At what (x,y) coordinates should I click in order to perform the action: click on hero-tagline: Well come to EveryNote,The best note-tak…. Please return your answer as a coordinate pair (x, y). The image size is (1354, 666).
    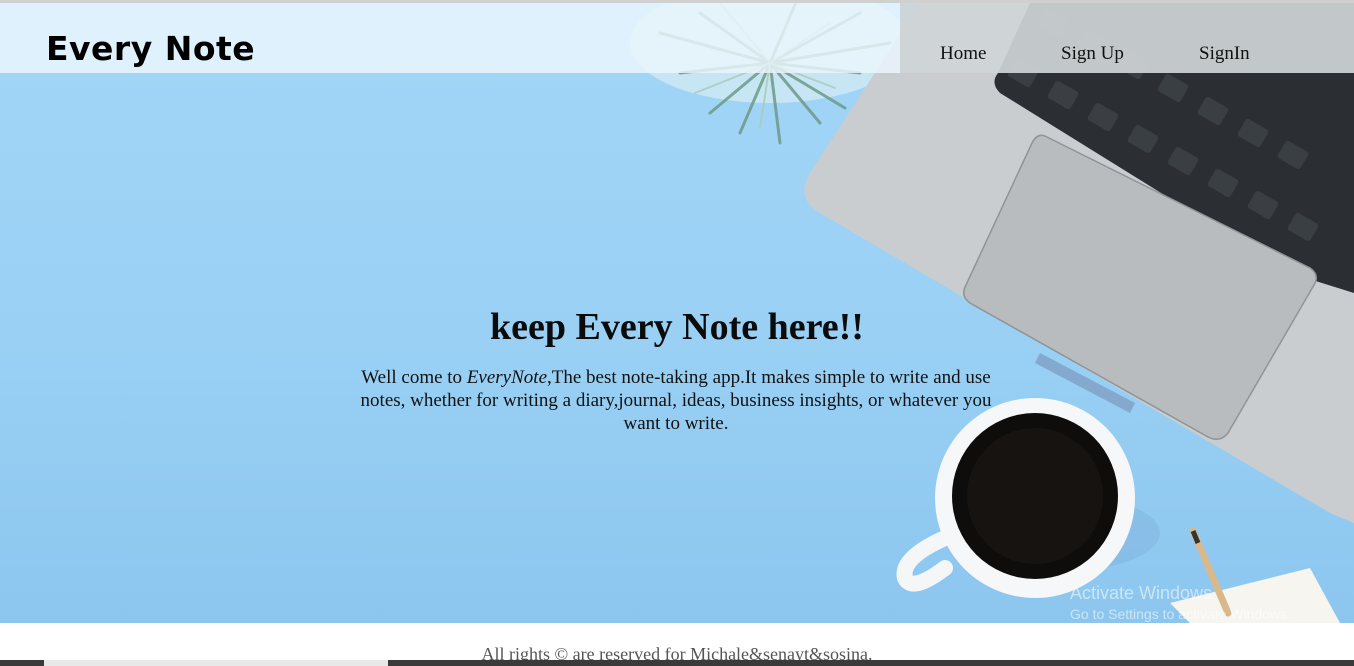
    Looking at the image, I should click on (676, 400).